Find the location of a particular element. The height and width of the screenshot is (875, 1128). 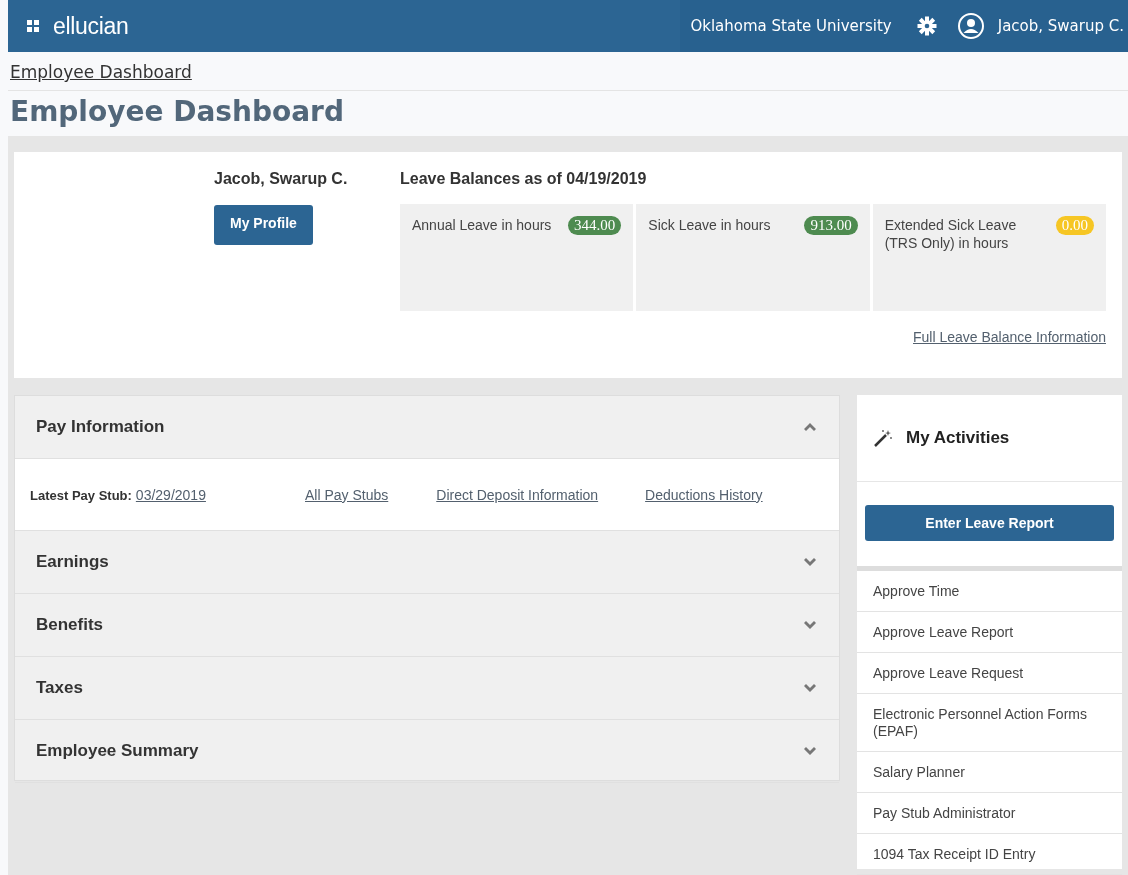

section-title: Earnings is located at coordinates (72, 562).